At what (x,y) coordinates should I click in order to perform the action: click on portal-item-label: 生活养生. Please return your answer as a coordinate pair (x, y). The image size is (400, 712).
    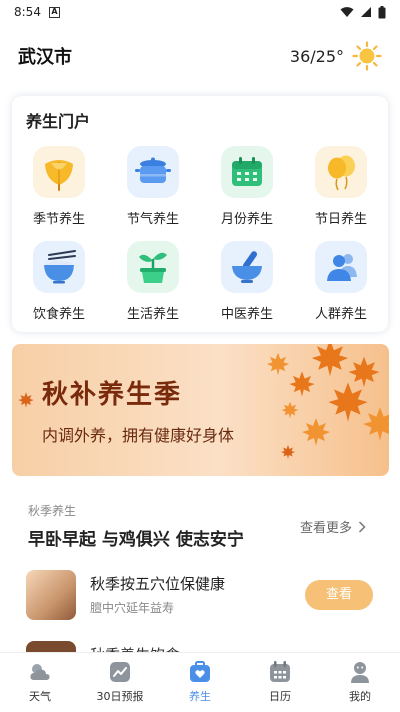
    Looking at the image, I should click on (152, 314).